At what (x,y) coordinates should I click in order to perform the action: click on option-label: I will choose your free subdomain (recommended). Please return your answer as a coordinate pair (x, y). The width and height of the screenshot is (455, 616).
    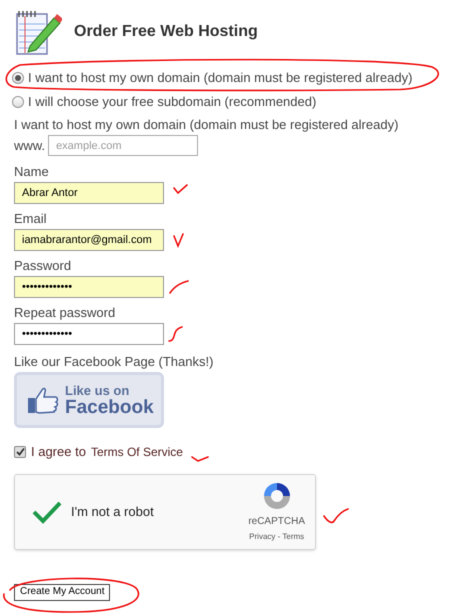
    Looking at the image, I should click on (172, 102).